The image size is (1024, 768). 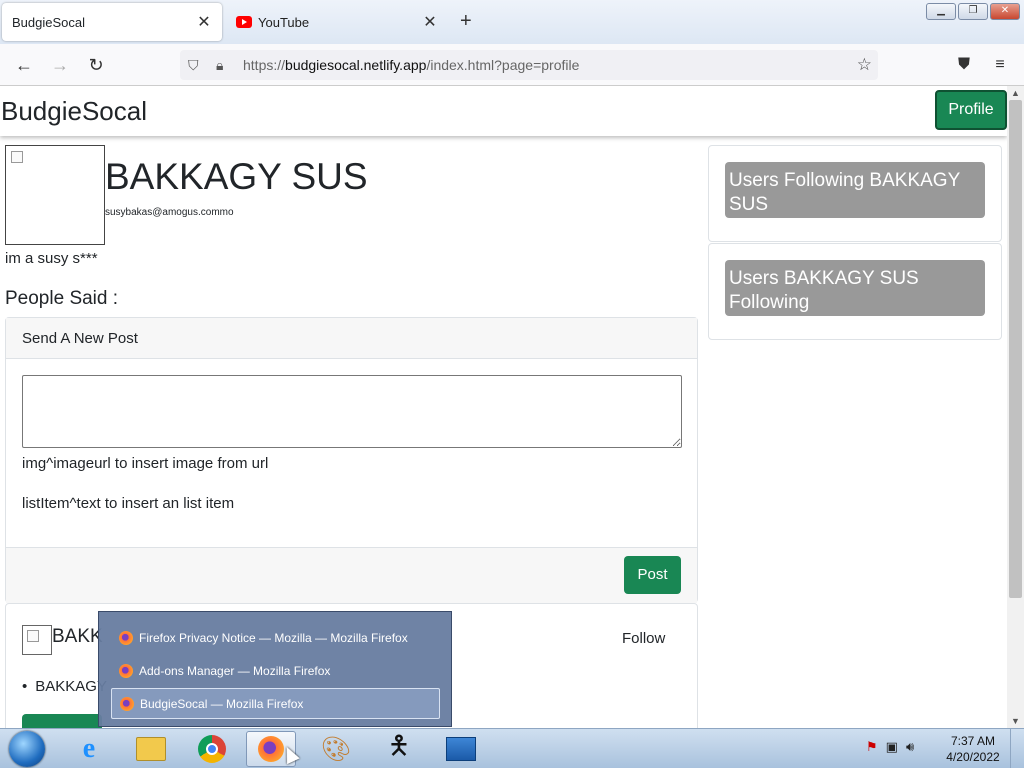 I want to click on forward-arrow-icon: →, so click(x=60, y=65).